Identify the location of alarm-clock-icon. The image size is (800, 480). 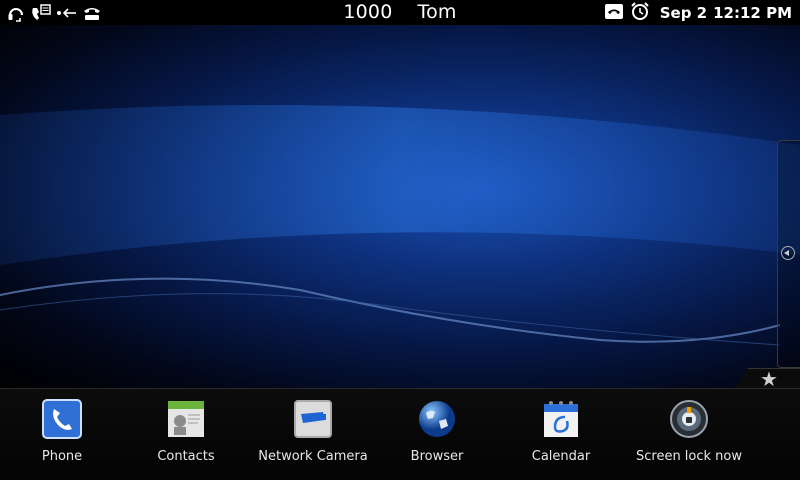
(640, 13).